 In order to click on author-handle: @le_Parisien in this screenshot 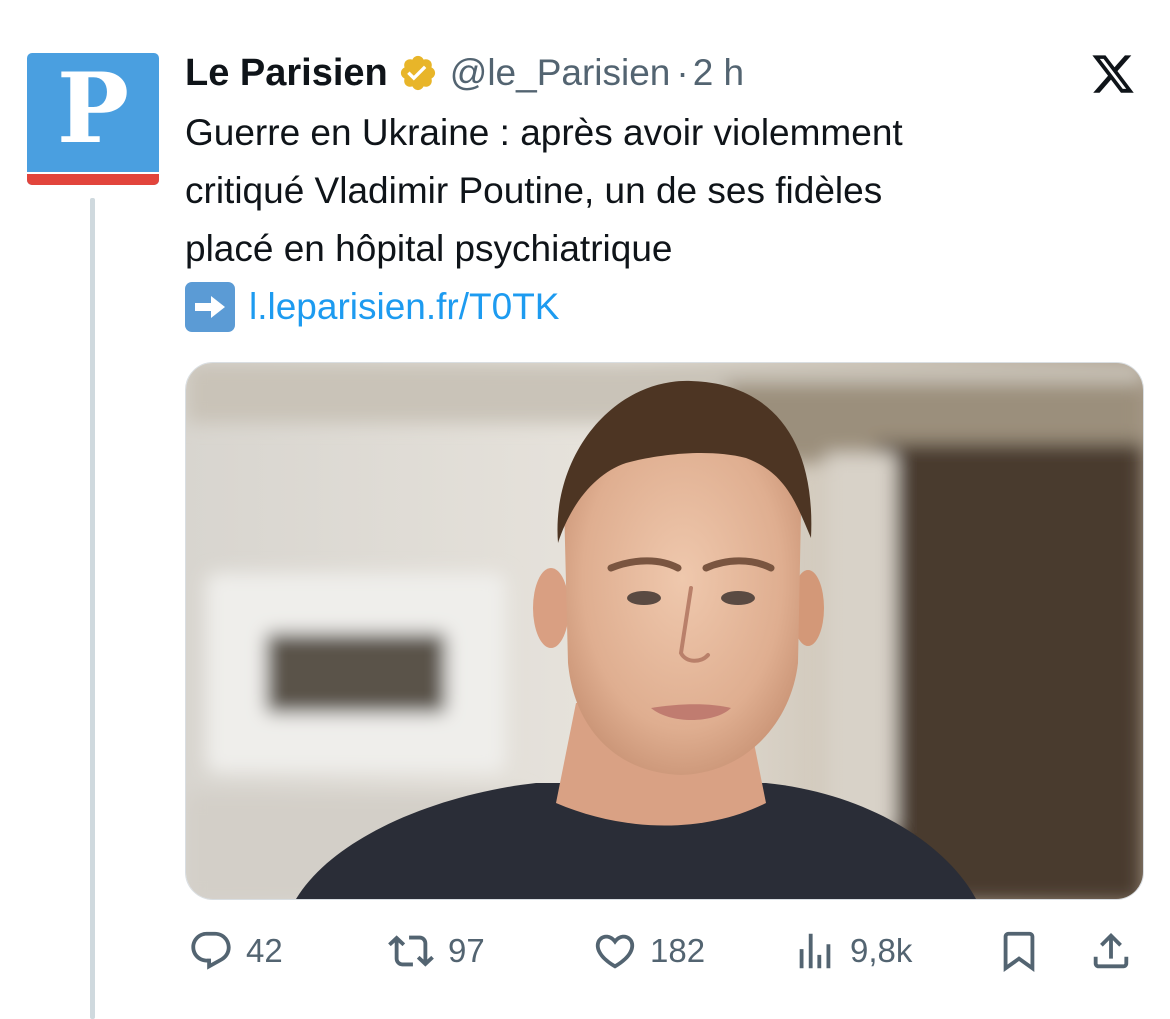, I will do `click(560, 73)`.